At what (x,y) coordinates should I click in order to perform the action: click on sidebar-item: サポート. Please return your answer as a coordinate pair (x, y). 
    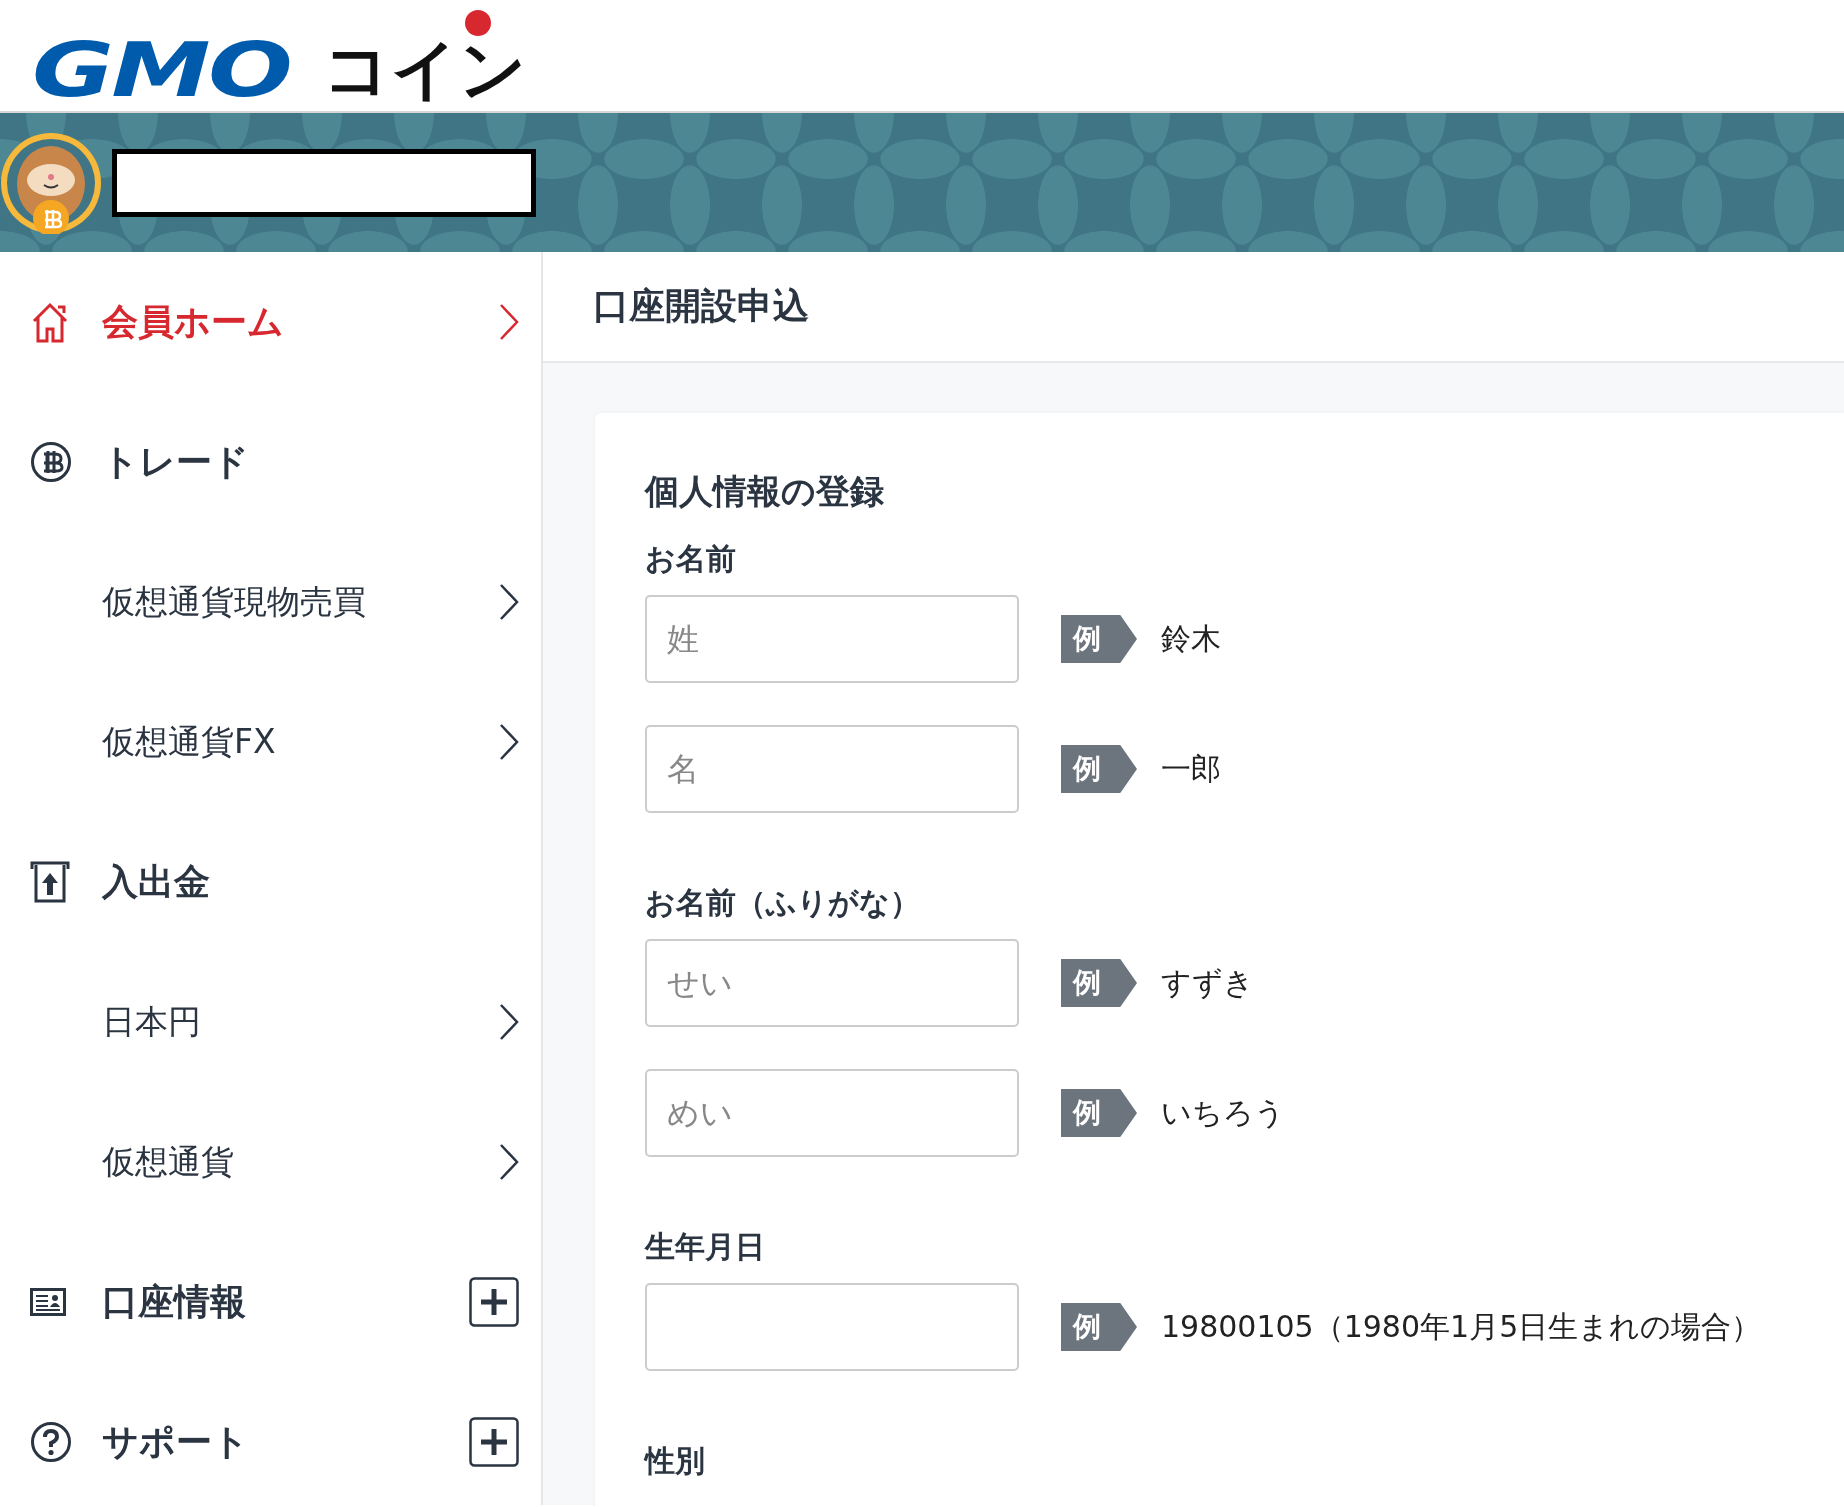
    Looking at the image, I should click on (270, 1439).